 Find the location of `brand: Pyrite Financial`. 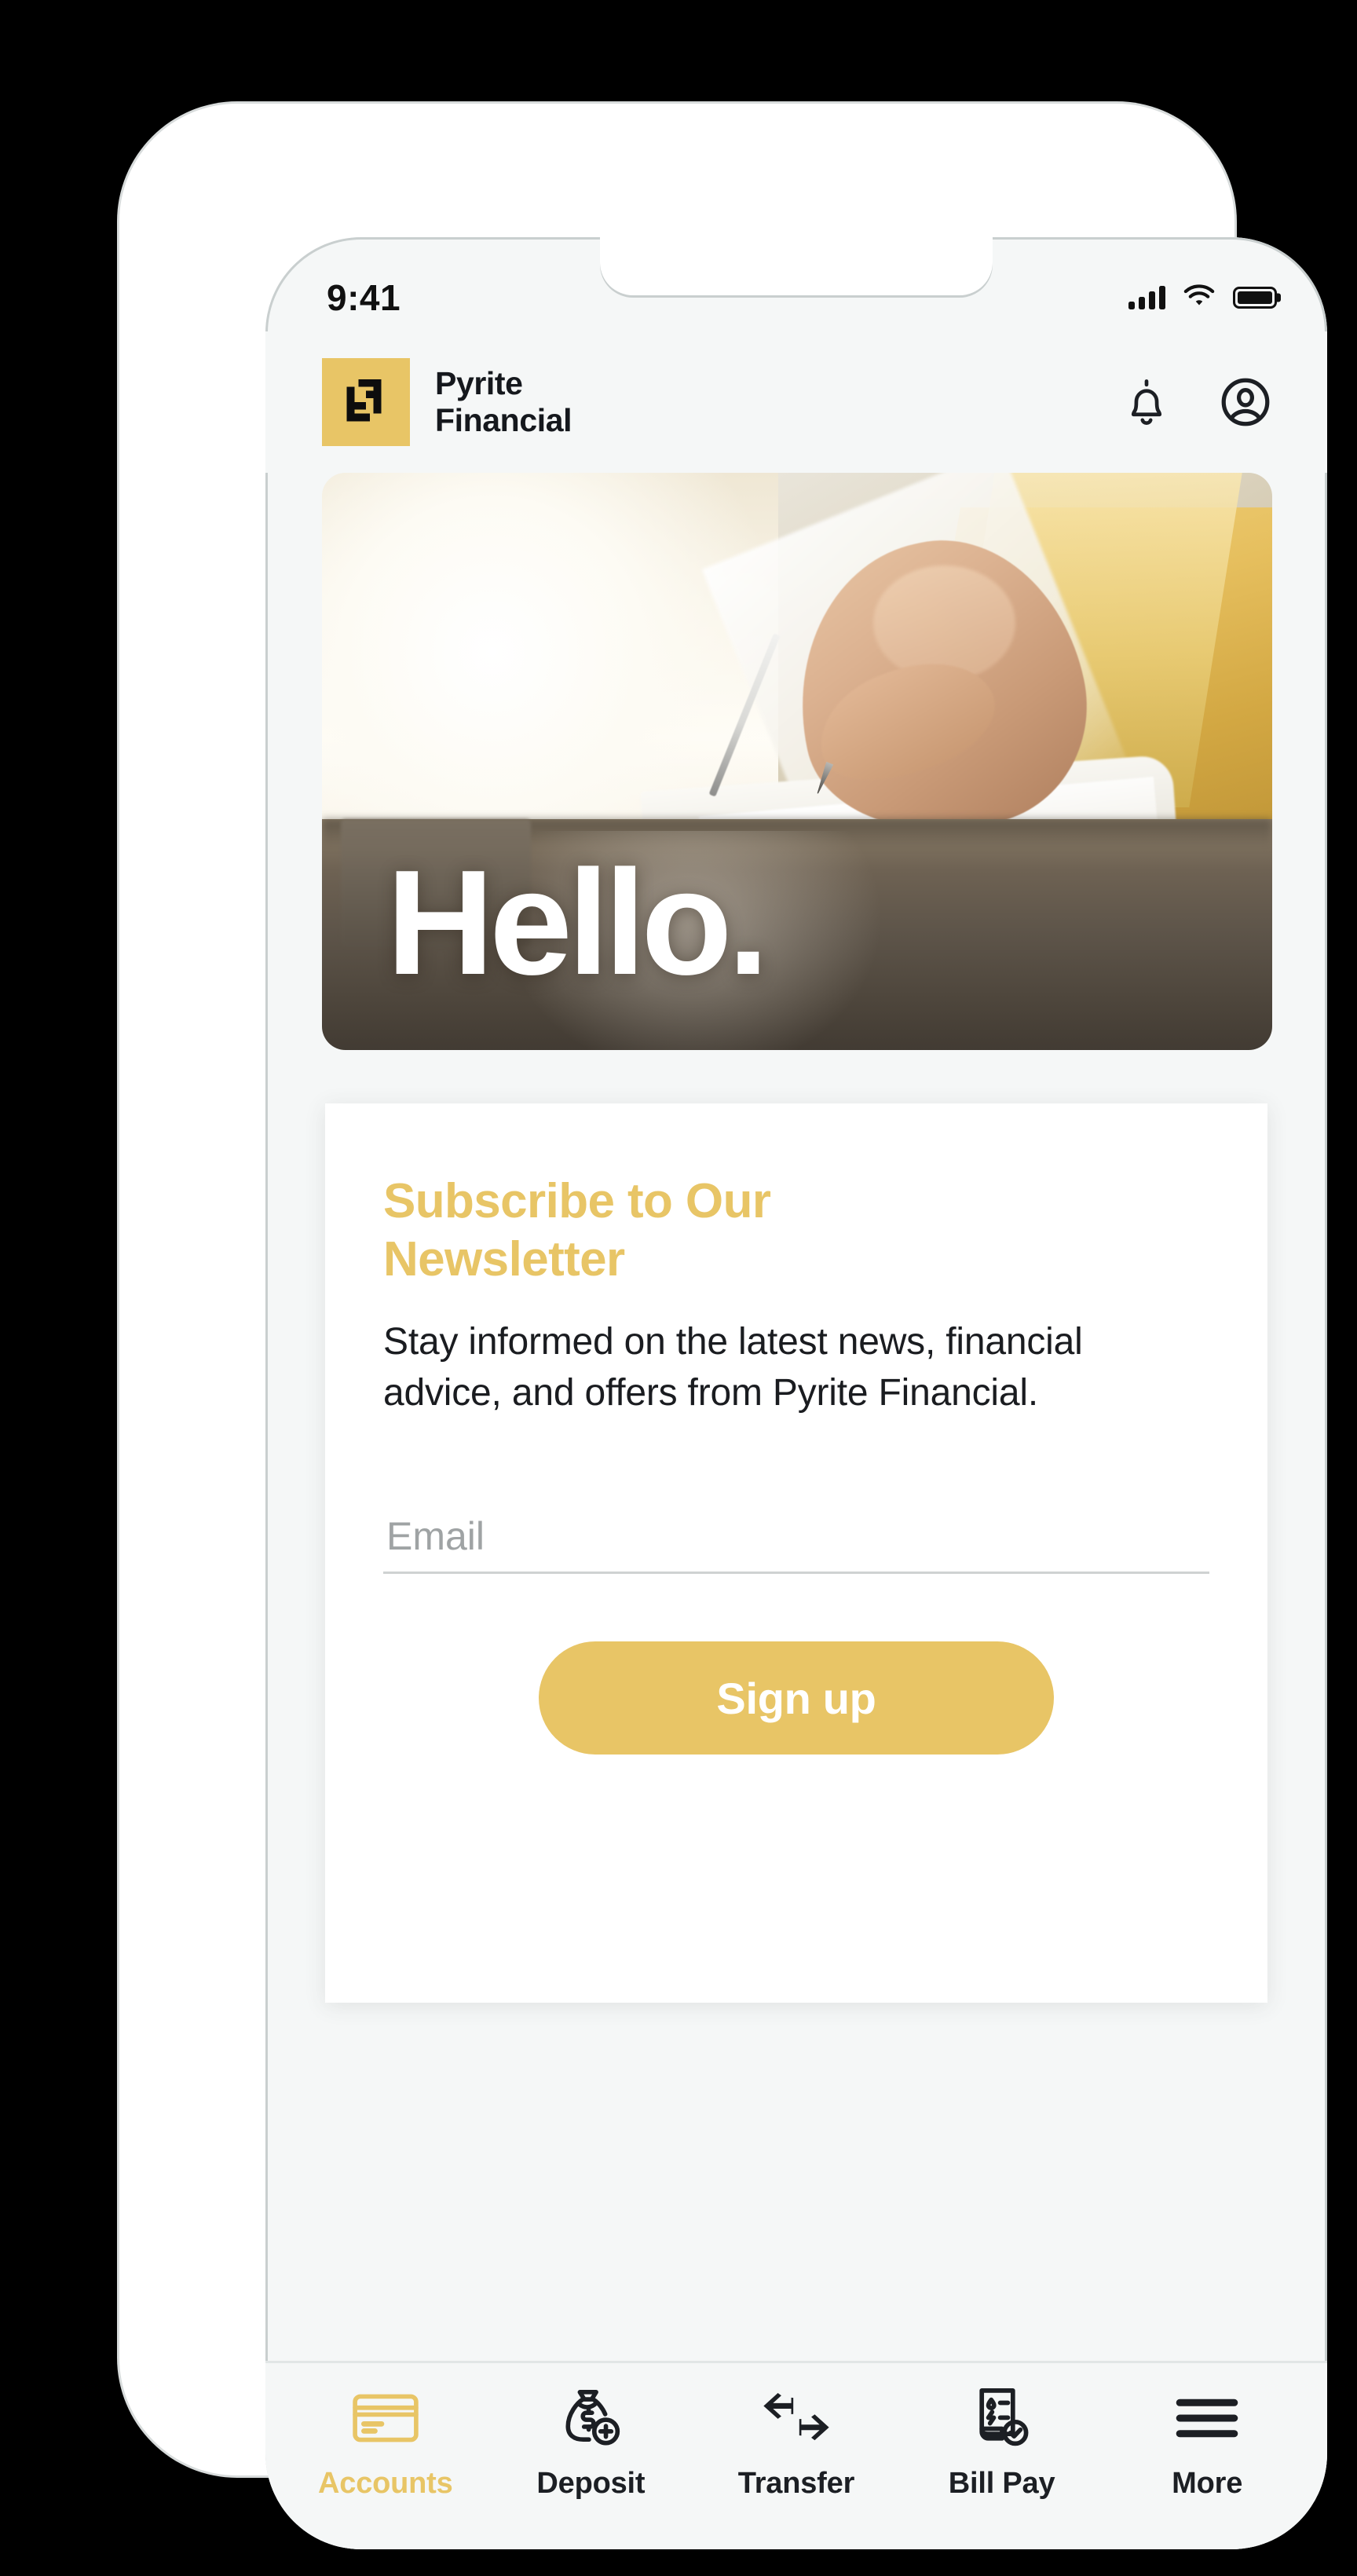

brand: Pyrite Financial is located at coordinates (447, 402).